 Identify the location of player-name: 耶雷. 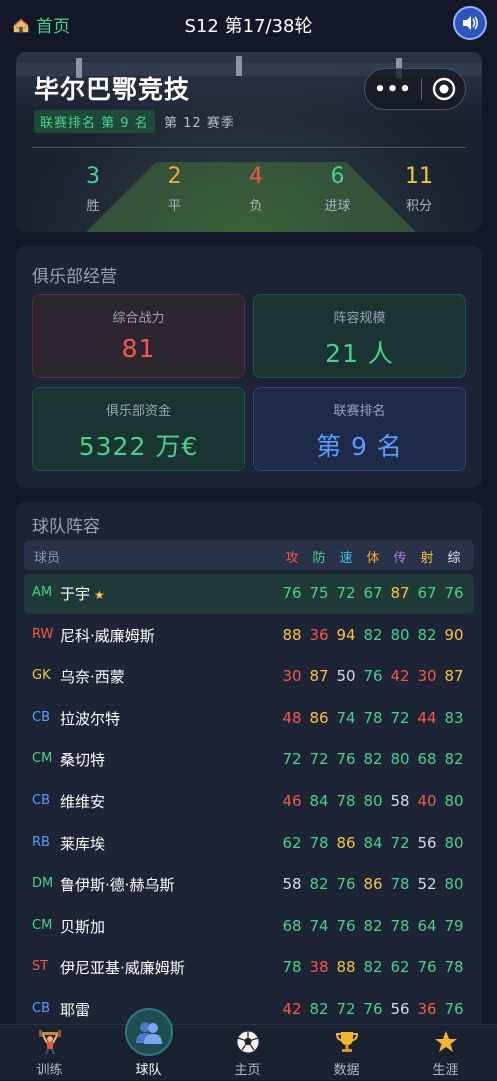
(75, 1010).